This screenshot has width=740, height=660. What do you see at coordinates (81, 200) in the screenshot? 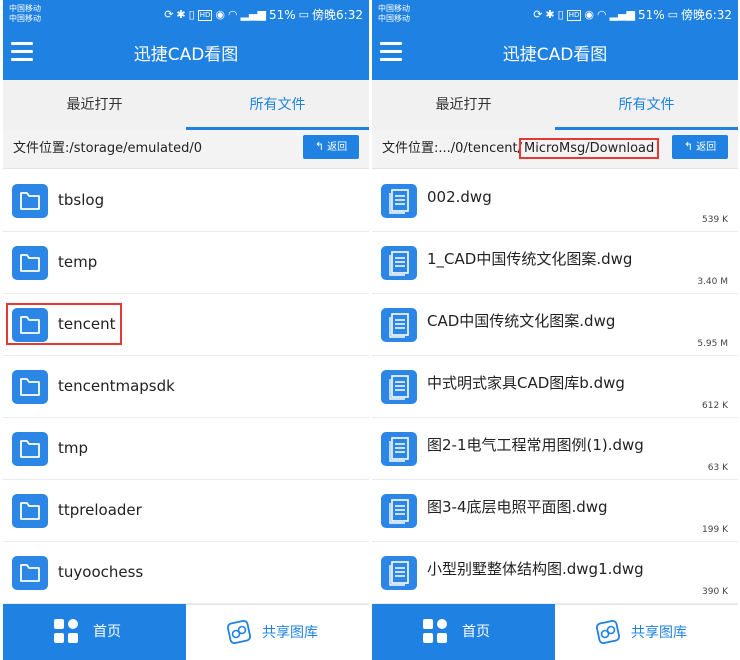
I see `folder-name: tbslog` at bounding box center [81, 200].